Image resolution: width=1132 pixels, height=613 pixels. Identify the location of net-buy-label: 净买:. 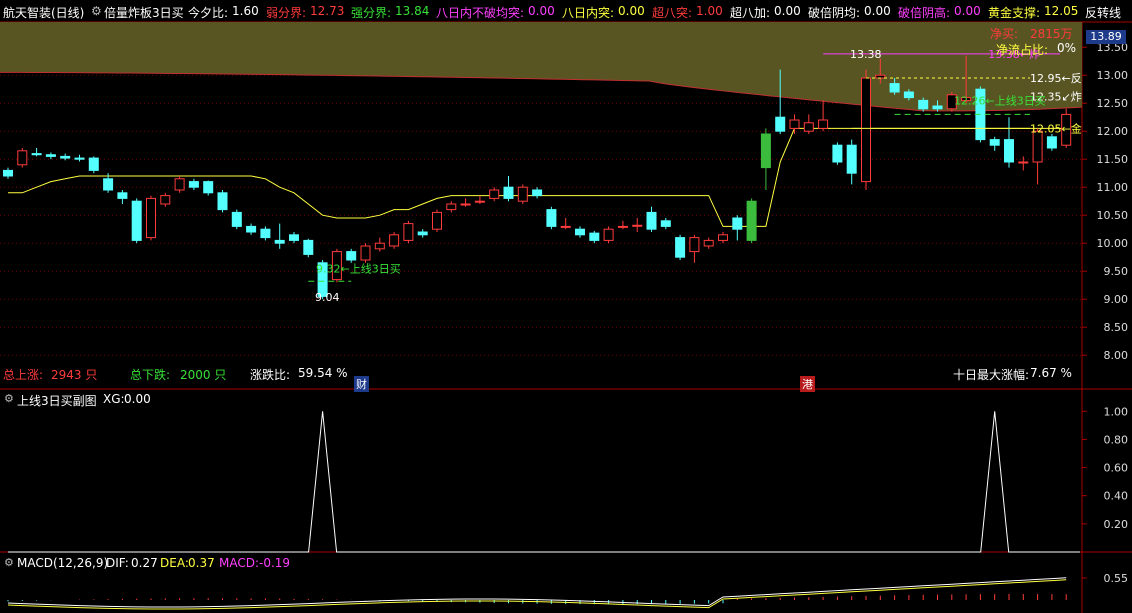
(1004, 34).